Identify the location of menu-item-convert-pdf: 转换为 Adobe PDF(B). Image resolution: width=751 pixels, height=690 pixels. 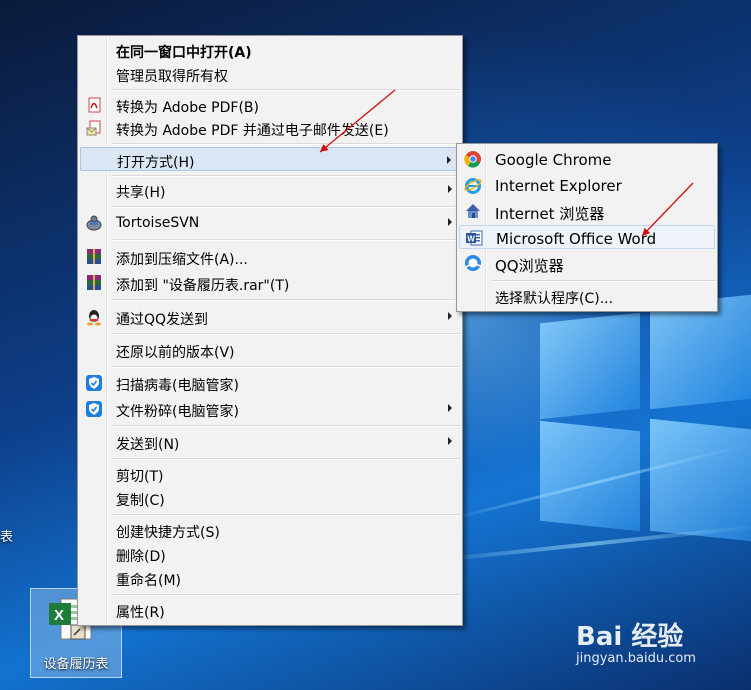
(270, 105).